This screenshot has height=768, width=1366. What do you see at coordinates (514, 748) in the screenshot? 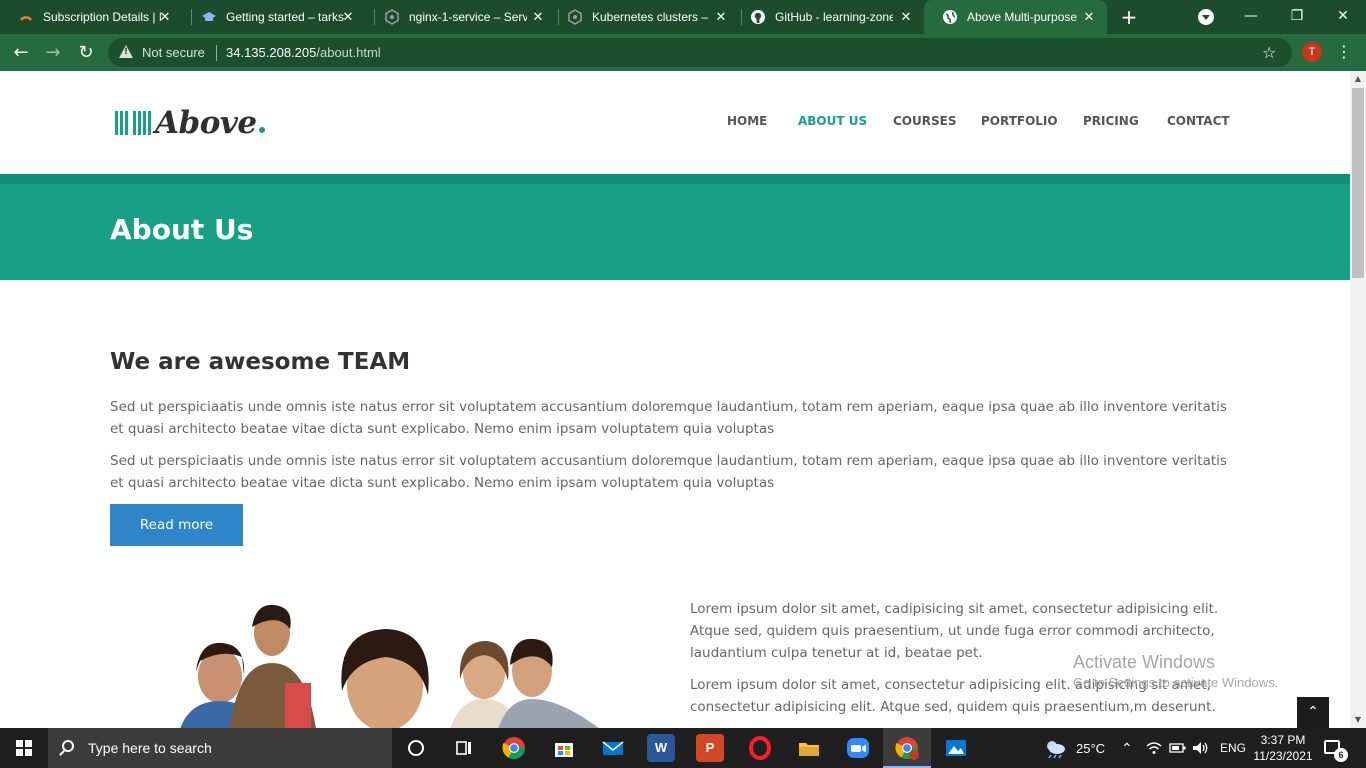
I see `chrome-icon` at bounding box center [514, 748].